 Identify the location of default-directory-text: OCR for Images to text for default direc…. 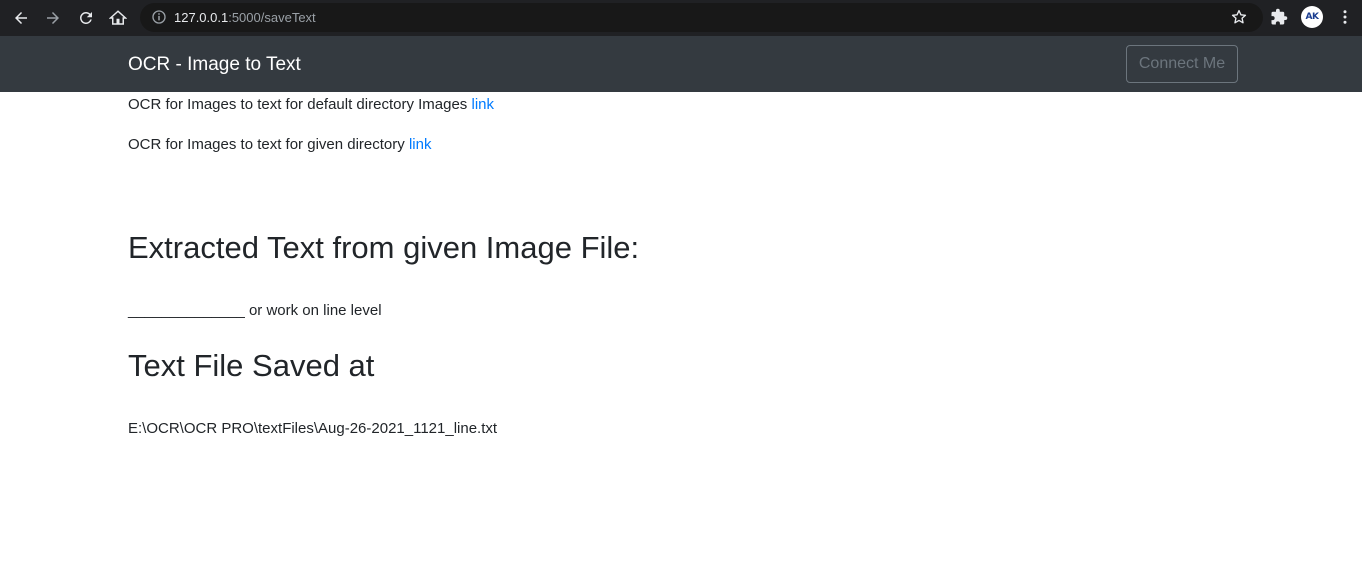
(300, 104).